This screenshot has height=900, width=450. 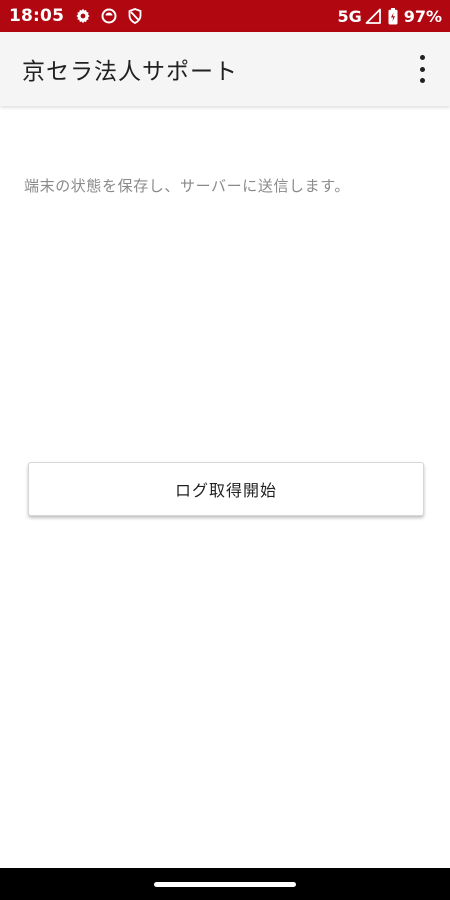 I want to click on status-time: 18:05, so click(x=37, y=16).